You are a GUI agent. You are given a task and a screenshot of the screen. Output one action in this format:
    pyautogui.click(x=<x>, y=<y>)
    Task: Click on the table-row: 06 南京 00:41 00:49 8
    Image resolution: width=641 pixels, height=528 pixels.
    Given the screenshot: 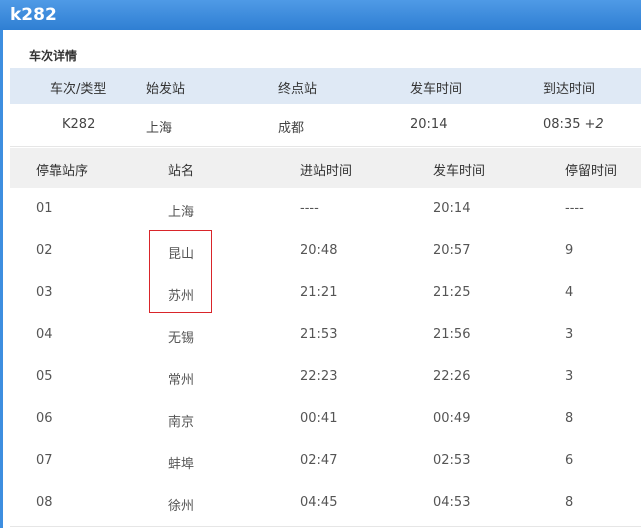 What is the action you would take?
    pyautogui.click(x=325, y=419)
    